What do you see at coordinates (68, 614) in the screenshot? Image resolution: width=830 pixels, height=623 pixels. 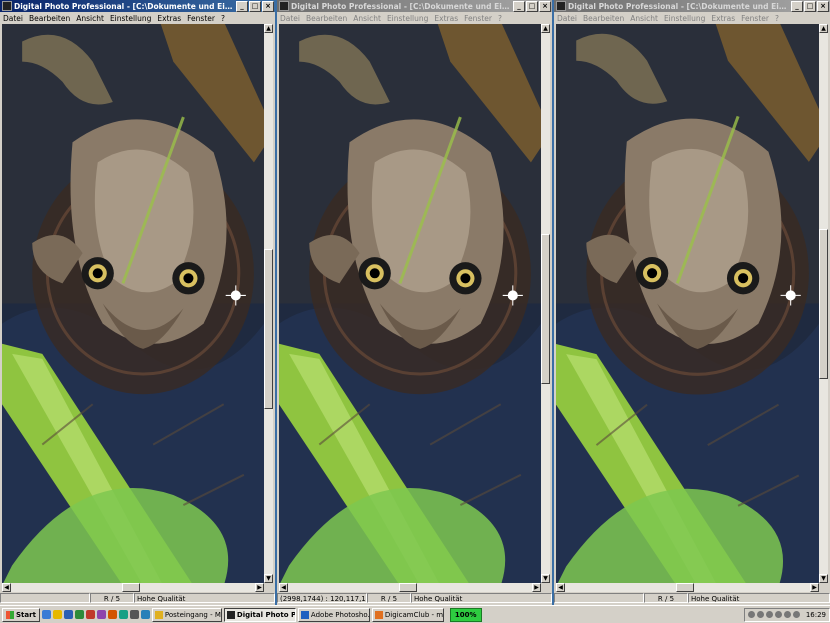 I see `quicklaunch-word-icon` at bounding box center [68, 614].